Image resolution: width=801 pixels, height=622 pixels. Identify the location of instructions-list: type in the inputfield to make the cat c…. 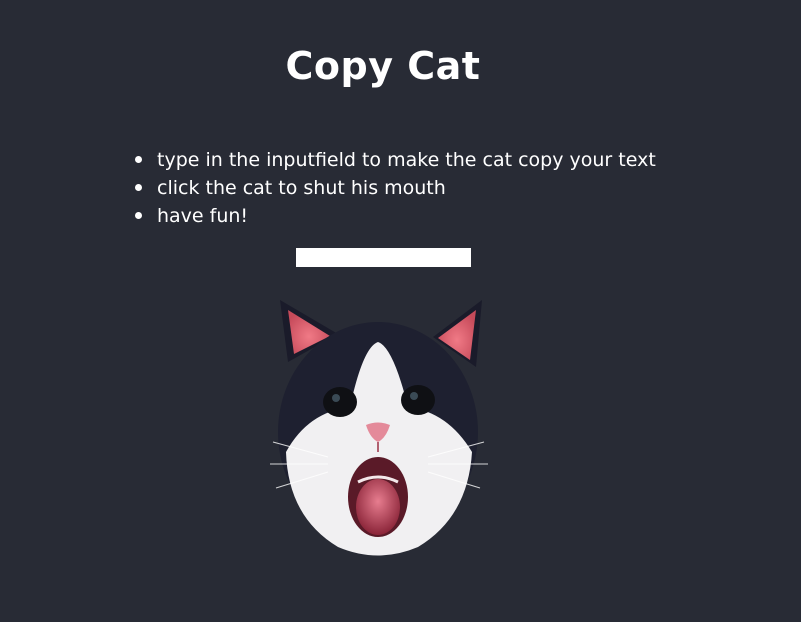
(395, 188).